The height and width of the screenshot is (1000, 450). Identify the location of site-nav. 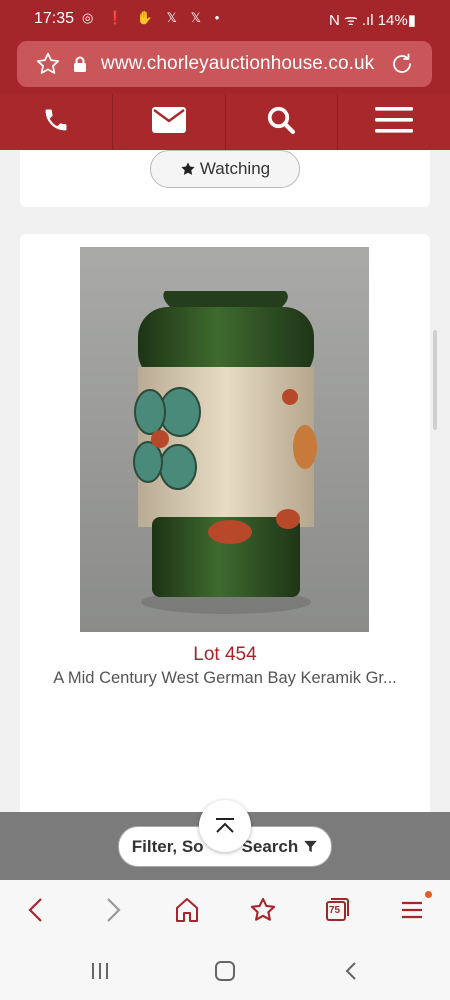
(225, 122).